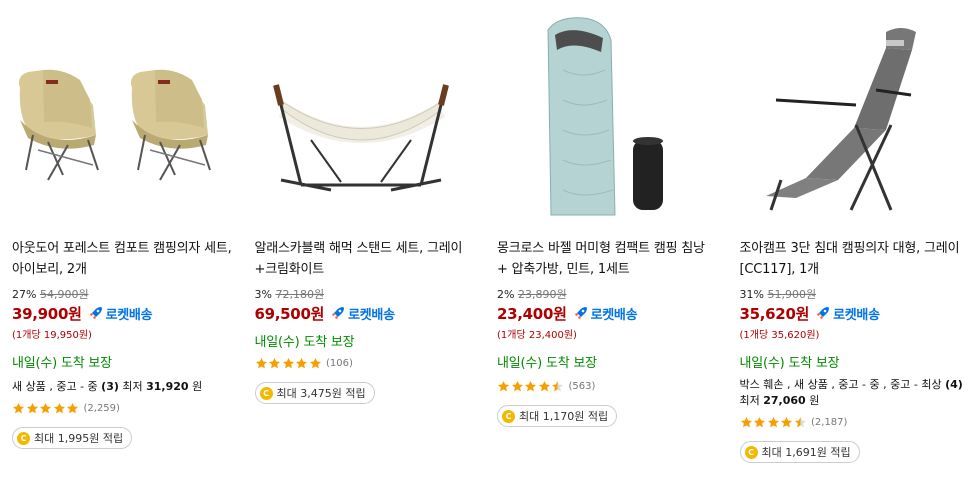 The width and height of the screenshot is (970, 501). Describe the element at coordinates (124, 295) in the screenshot. I see `discount-line: 27% 54,900원` at that location.